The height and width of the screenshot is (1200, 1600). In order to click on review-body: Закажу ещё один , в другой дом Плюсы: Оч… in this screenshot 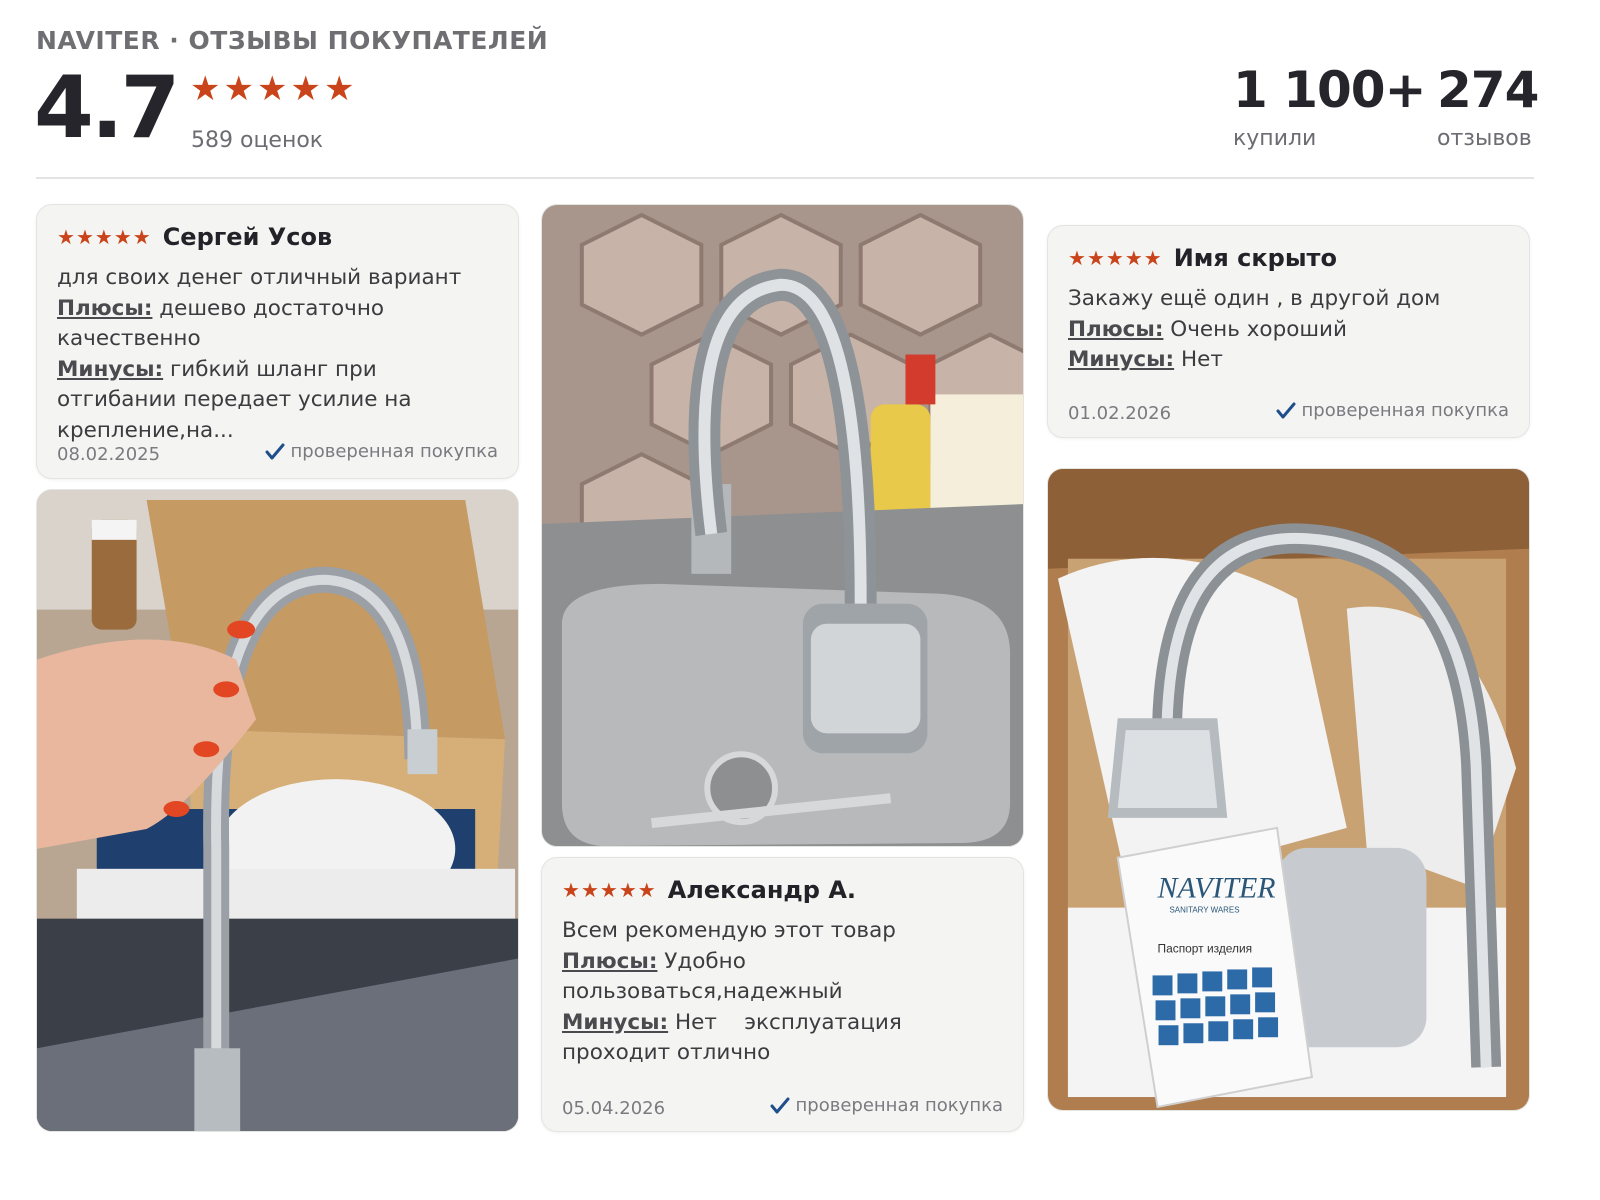, I will do `click(1289, 330)`.